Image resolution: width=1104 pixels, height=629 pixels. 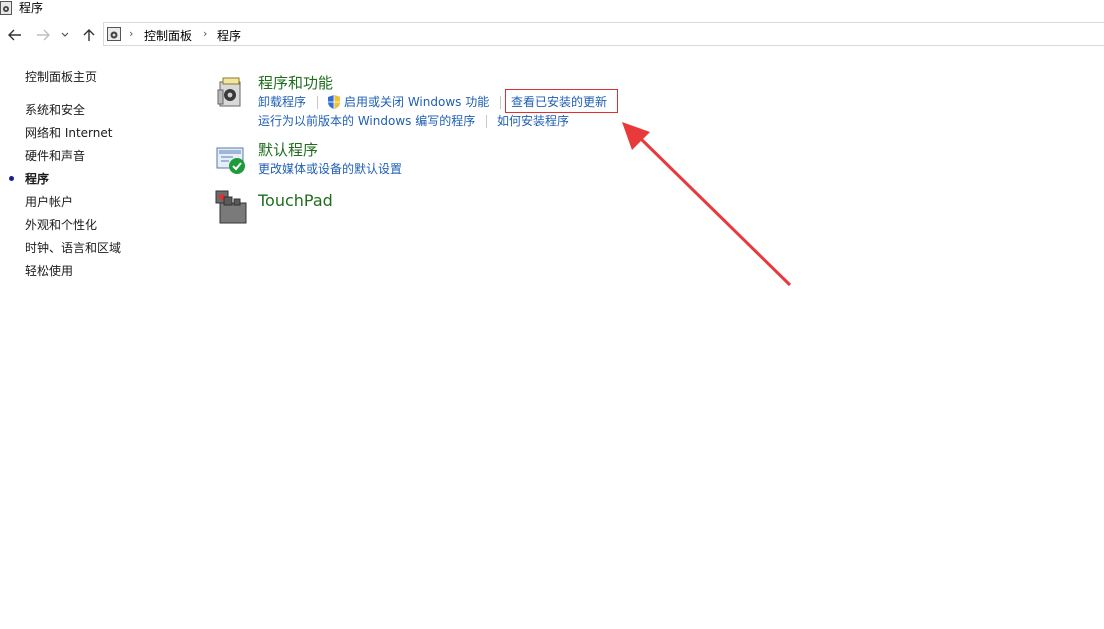 I want to click on active-bullet-icon, so click(x=11, y=178).